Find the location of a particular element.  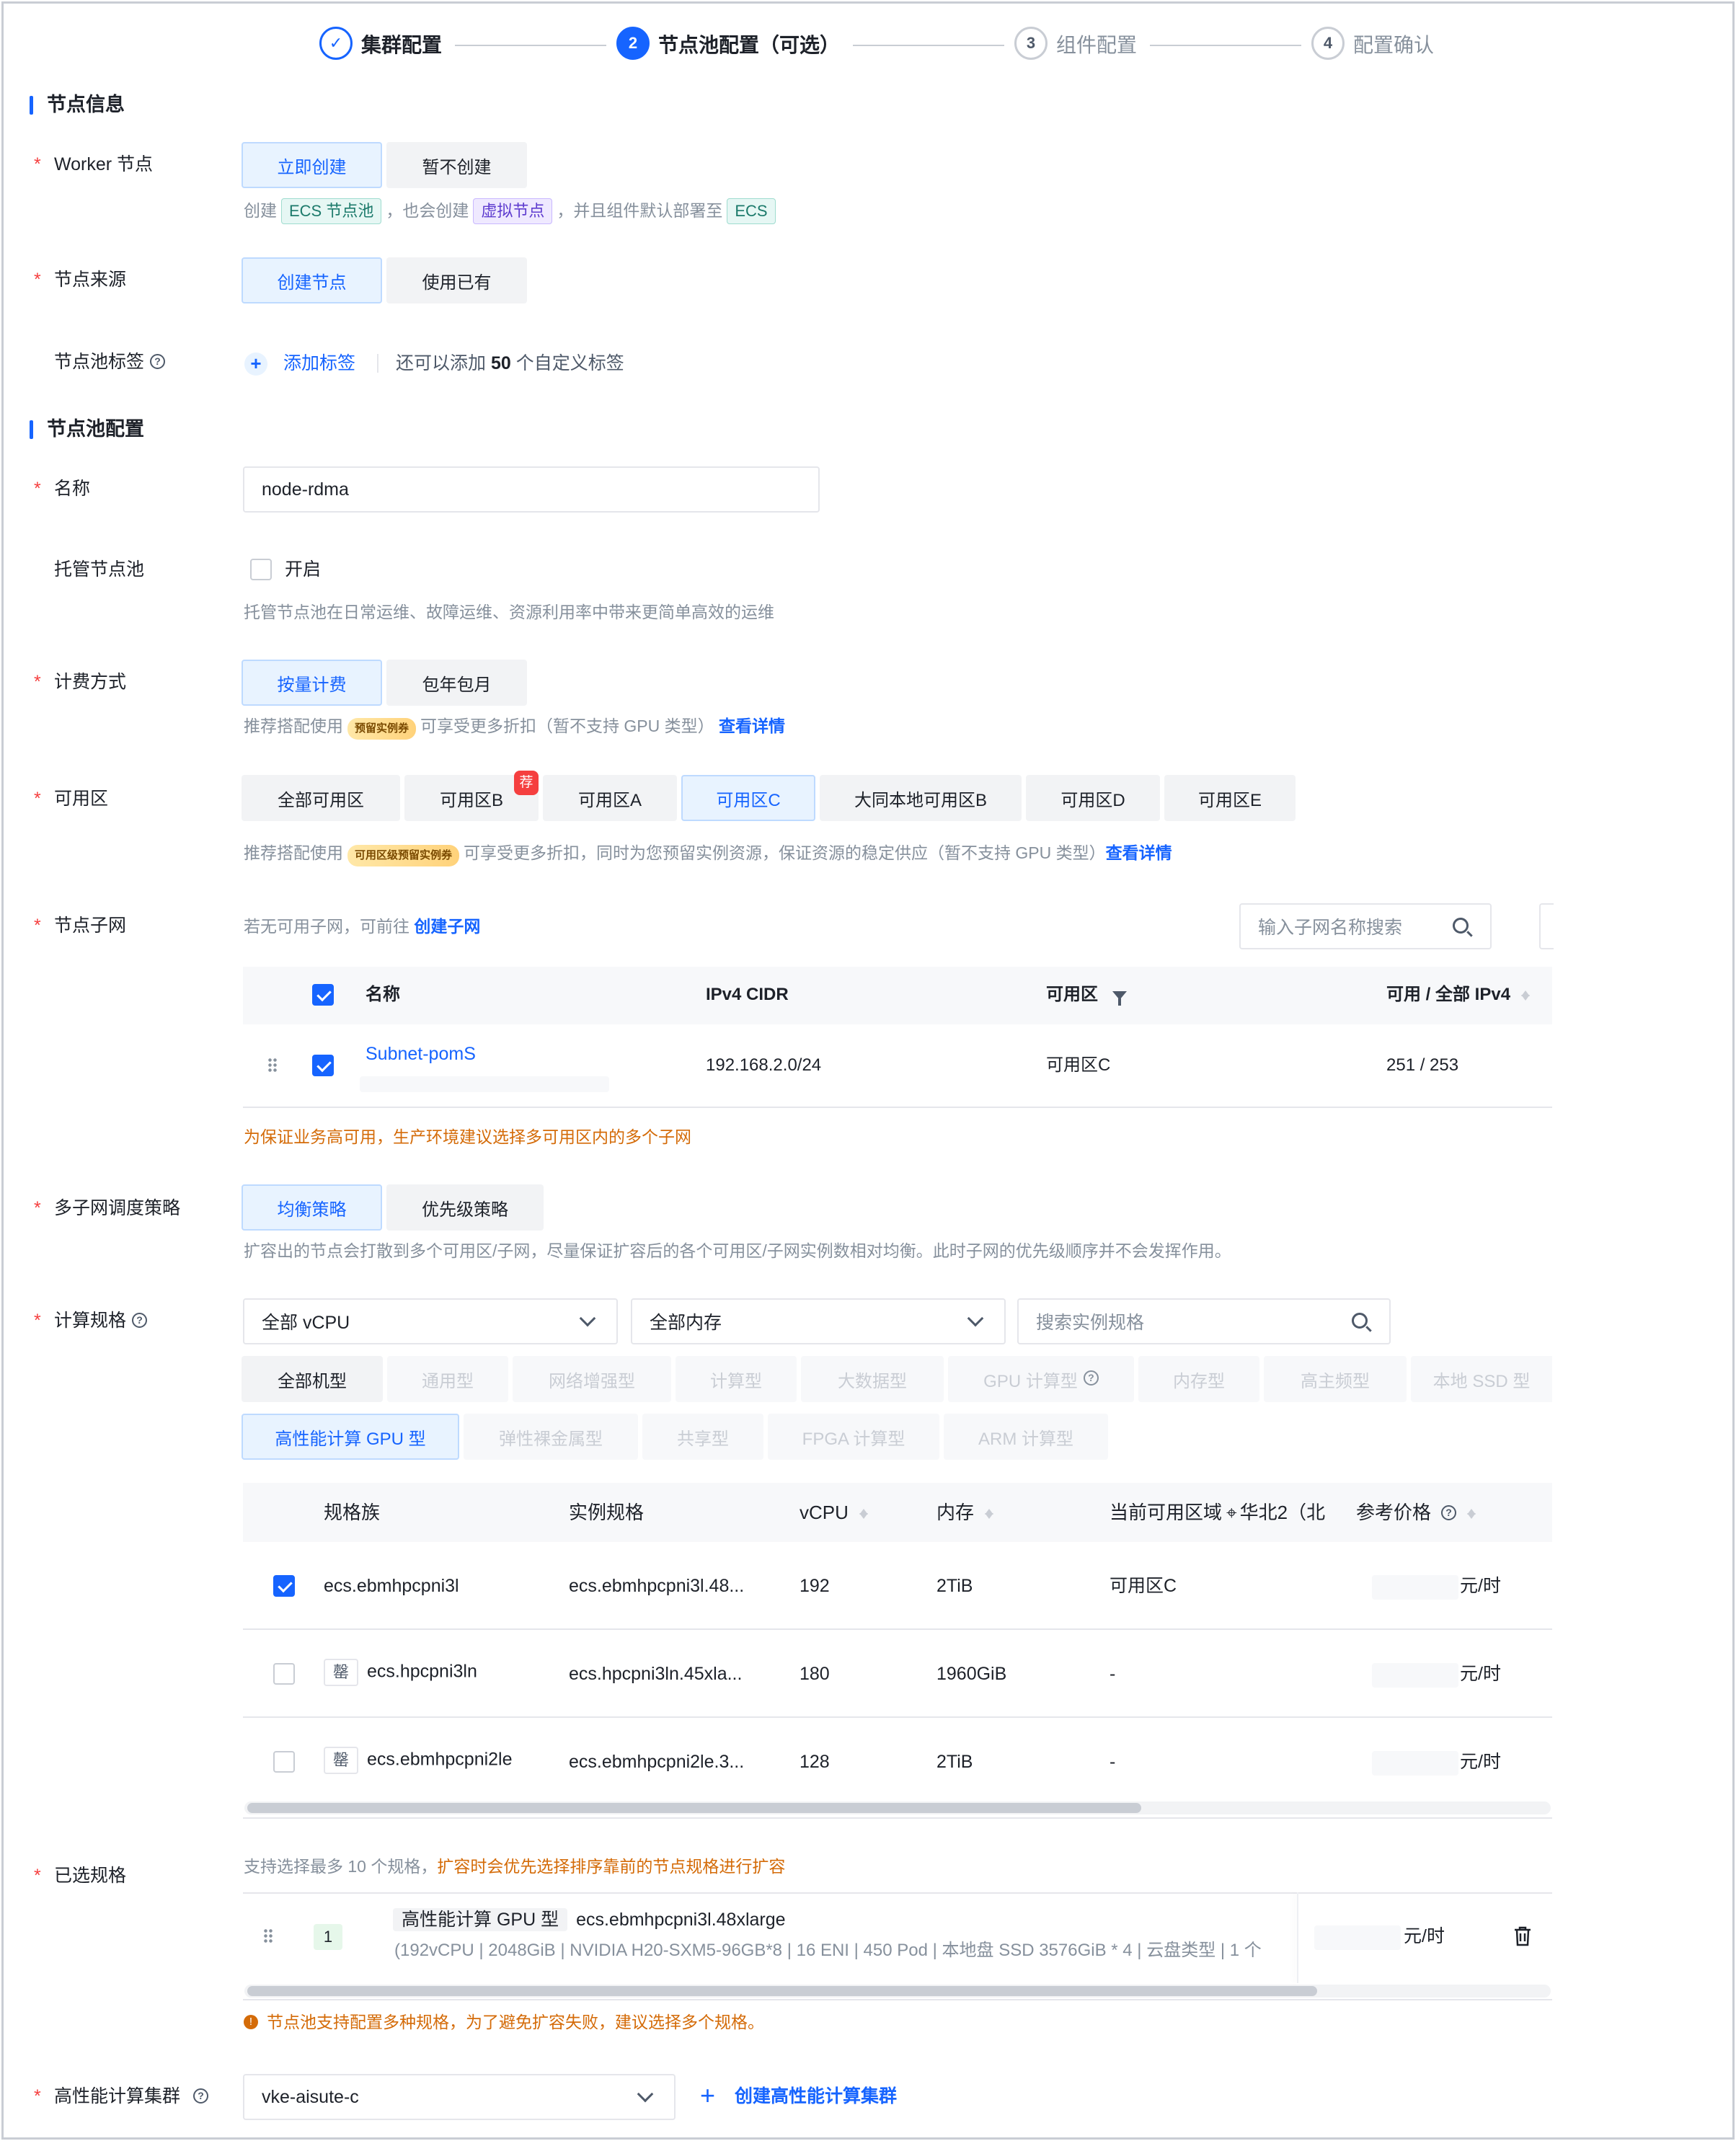

subnet-row-id-redacted is located at coordinates (484, 1084).